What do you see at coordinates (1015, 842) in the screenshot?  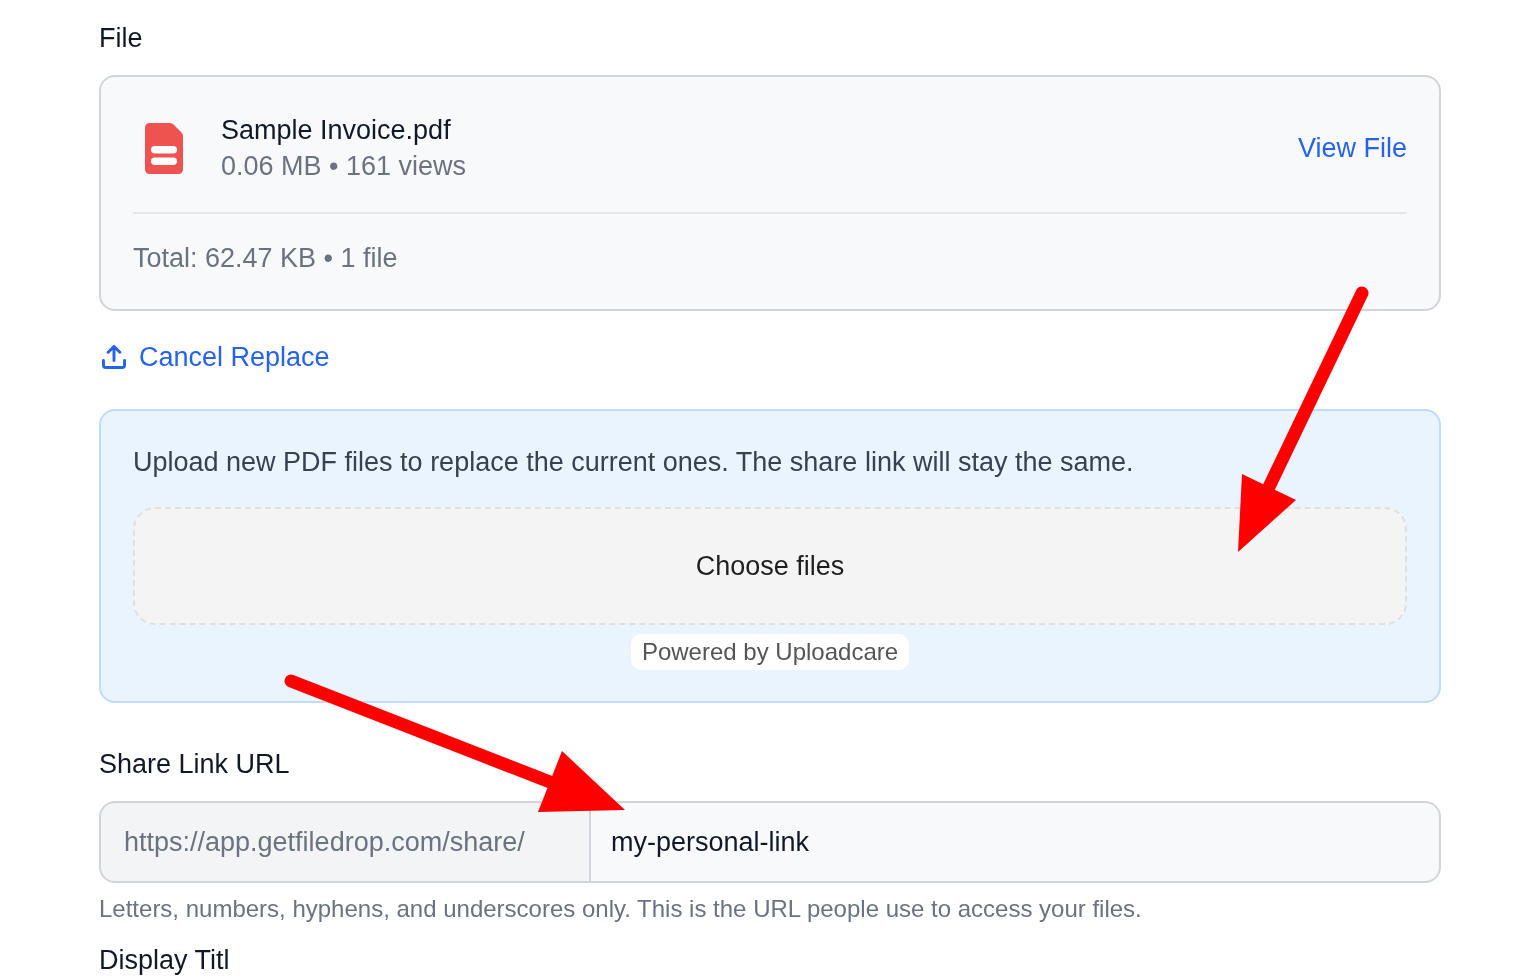 I see `share-link-input: my-personal-link` at bounding box center [1015, 842].